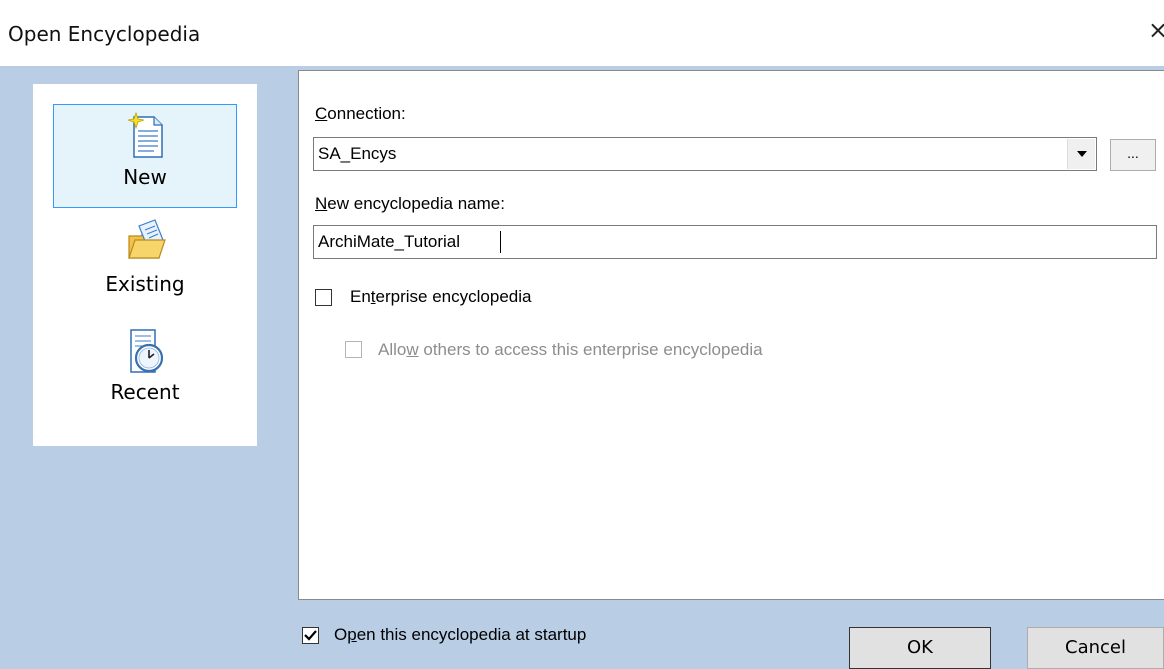  I want to click on chevron-down-icon, so click(1082, 154).